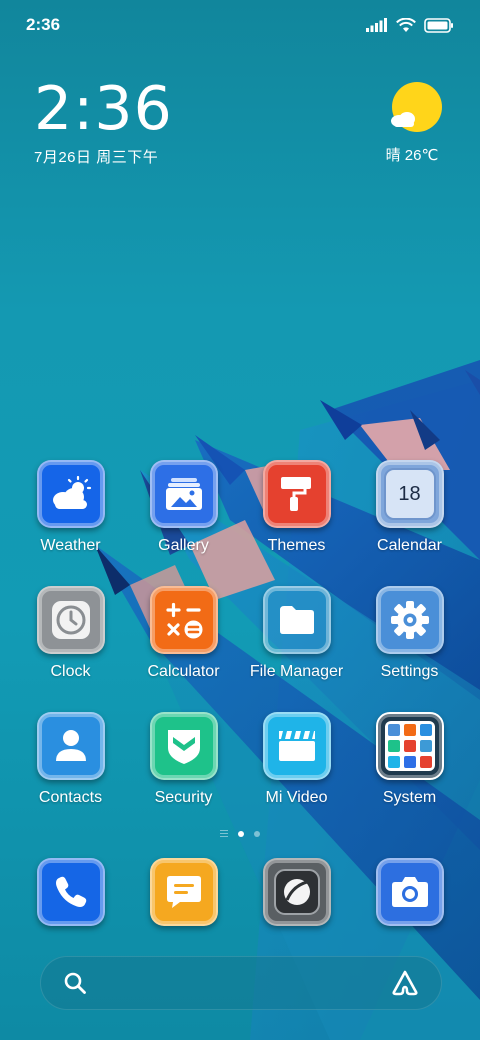  I want to click on camera-icon, so click(409, 892).